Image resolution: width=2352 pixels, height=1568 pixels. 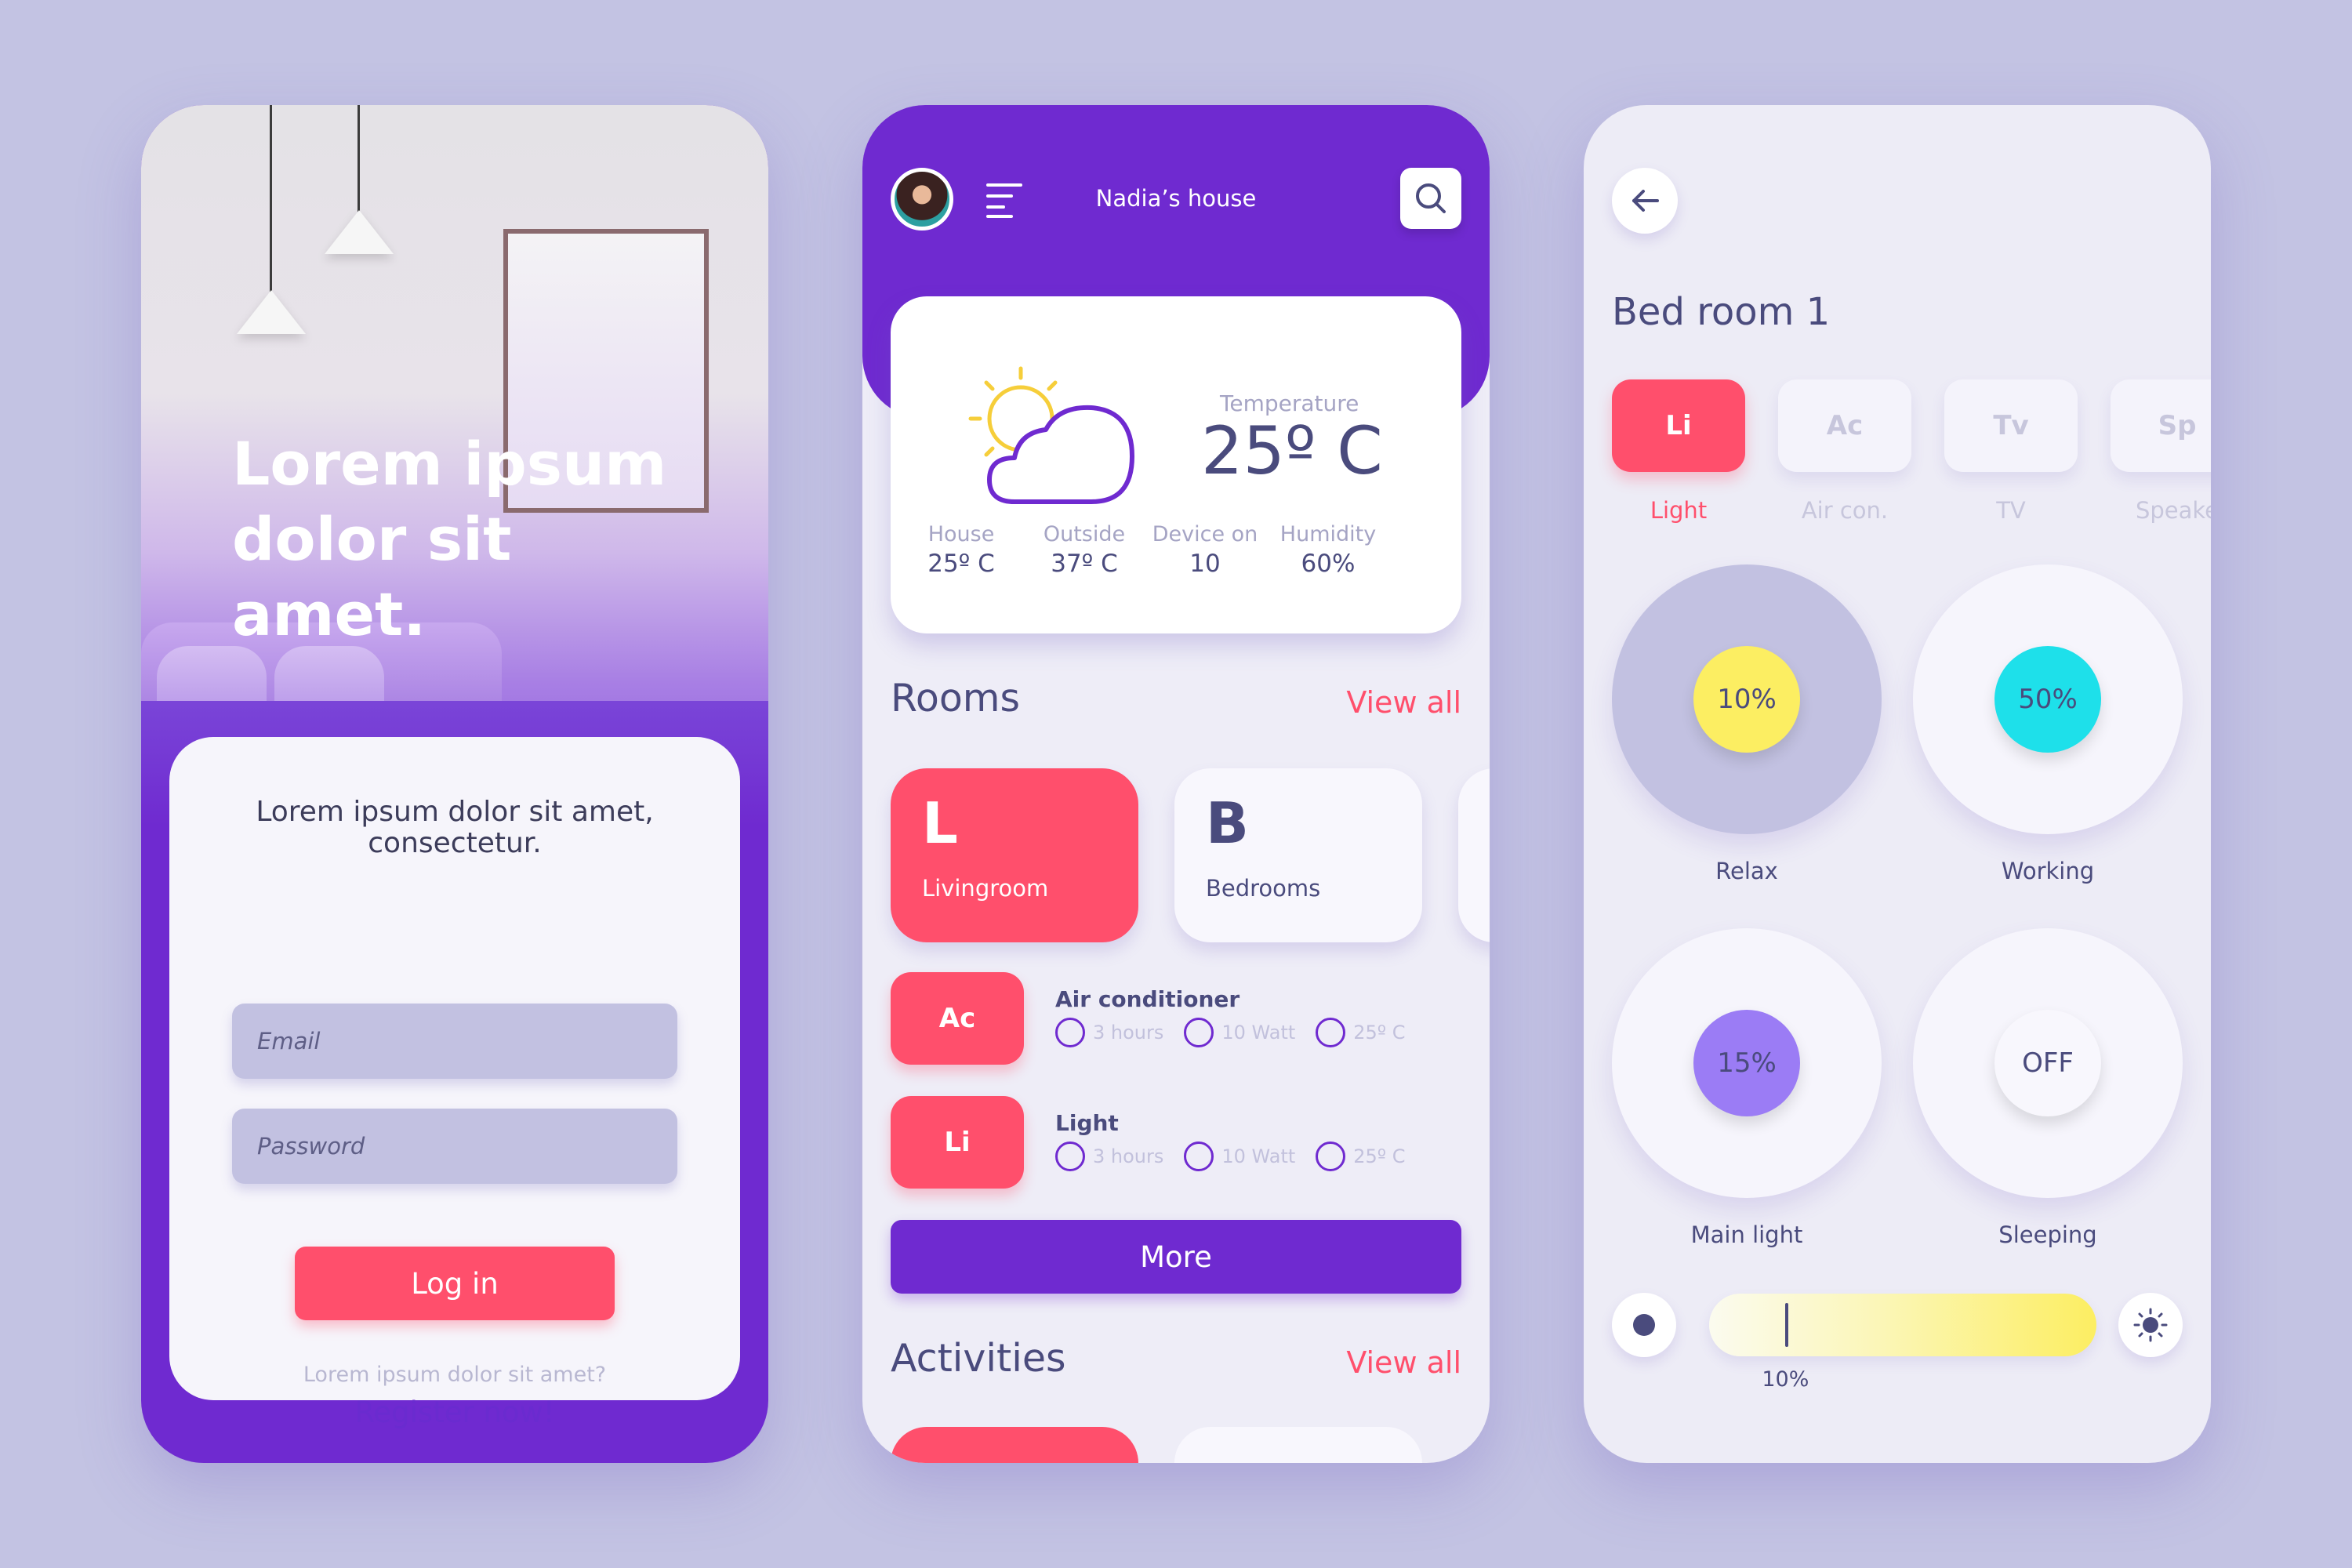 I want to click on house-title: Nadia’s house, so click(x=1176, y=198).